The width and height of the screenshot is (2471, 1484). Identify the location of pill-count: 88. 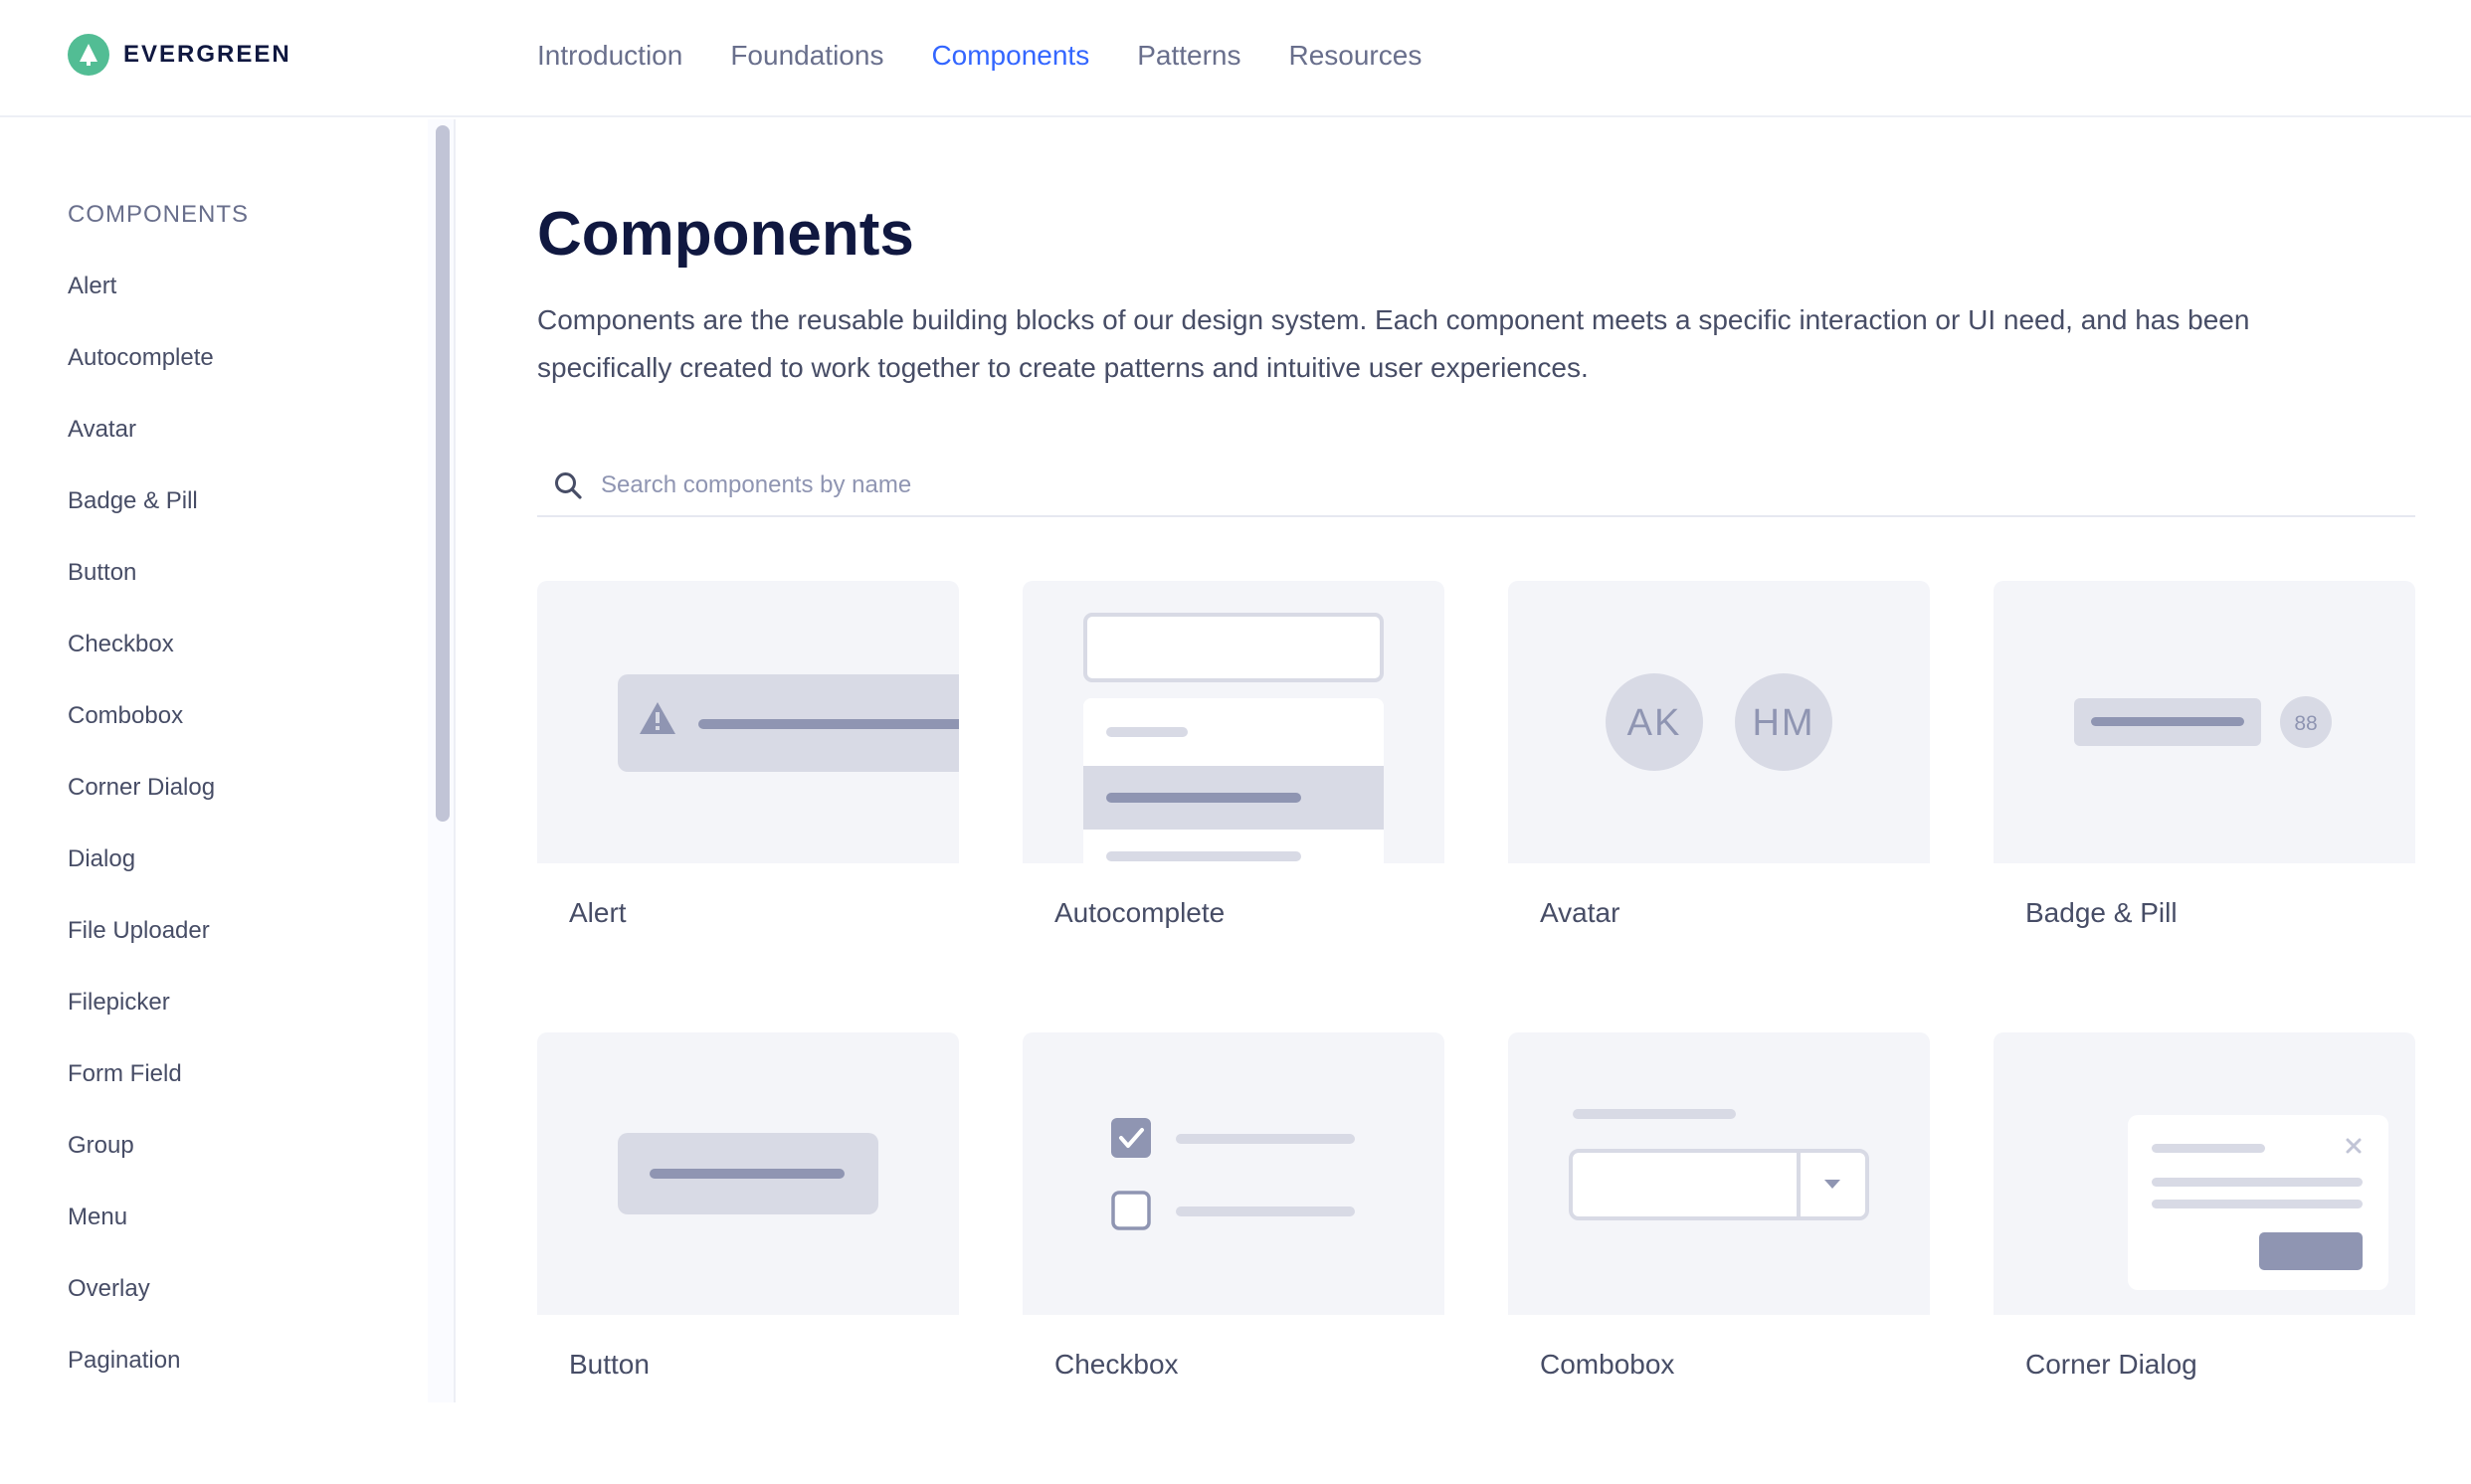
(2305, 724).